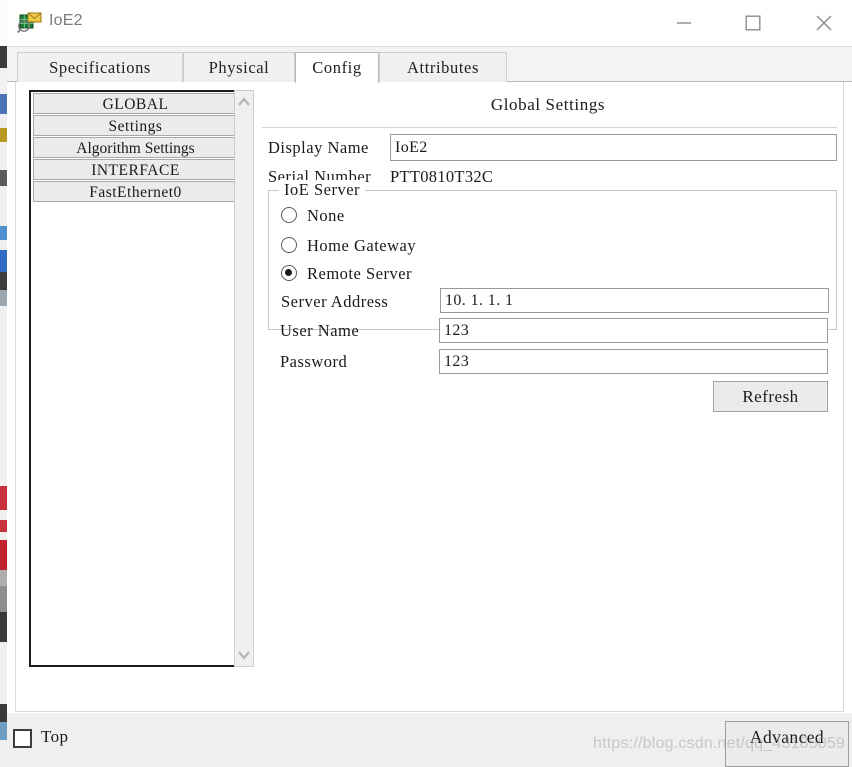 This screenshot has width=852, height=767. What do you see at coordinates (66, 20) in the screenshot?
I see `window-title: IoE2` at bounding box center [66, 20].